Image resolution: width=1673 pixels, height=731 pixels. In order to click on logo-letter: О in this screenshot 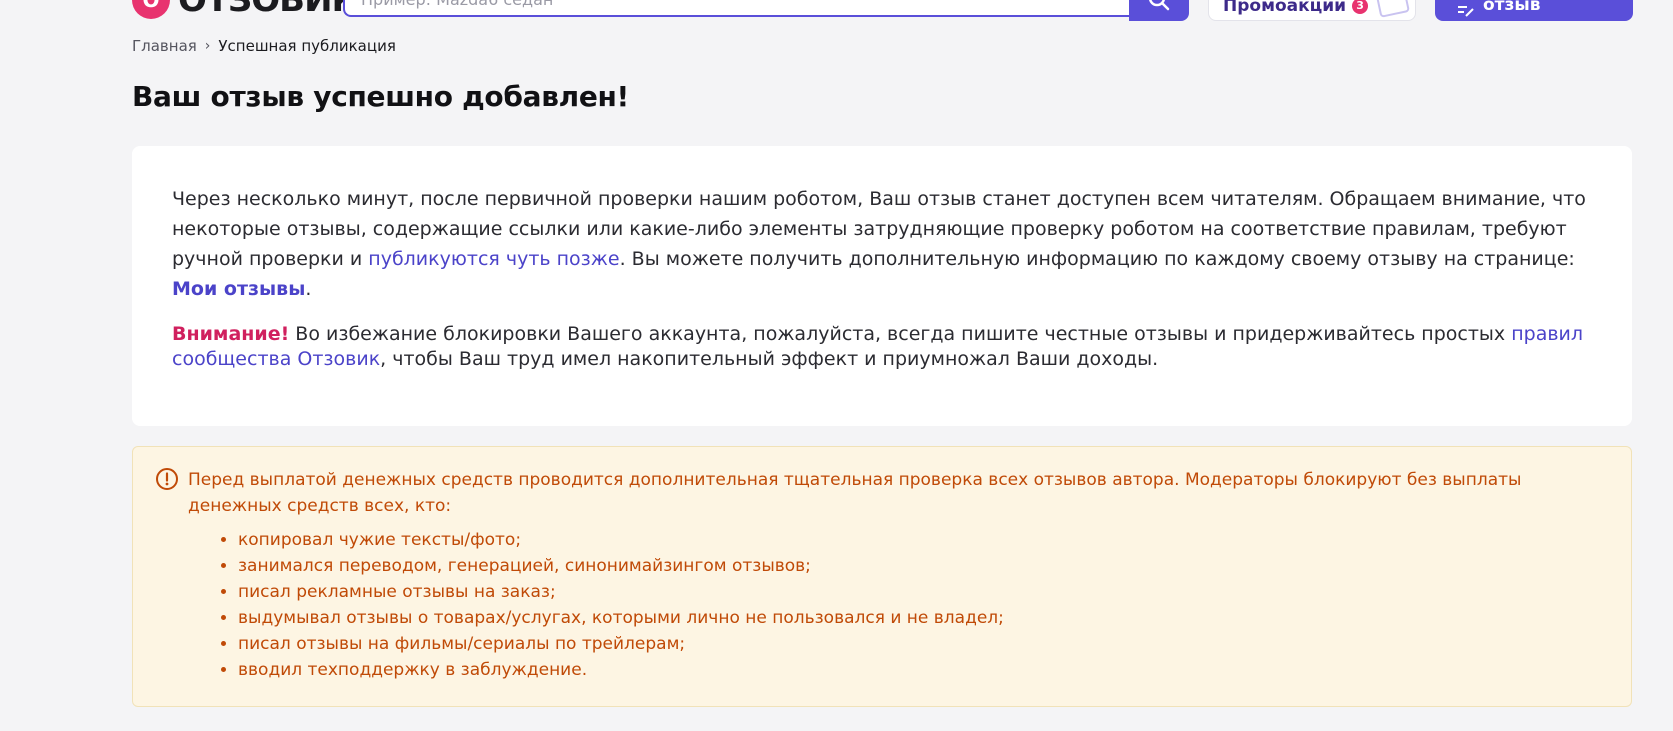, I will do `click(151, 6)`.